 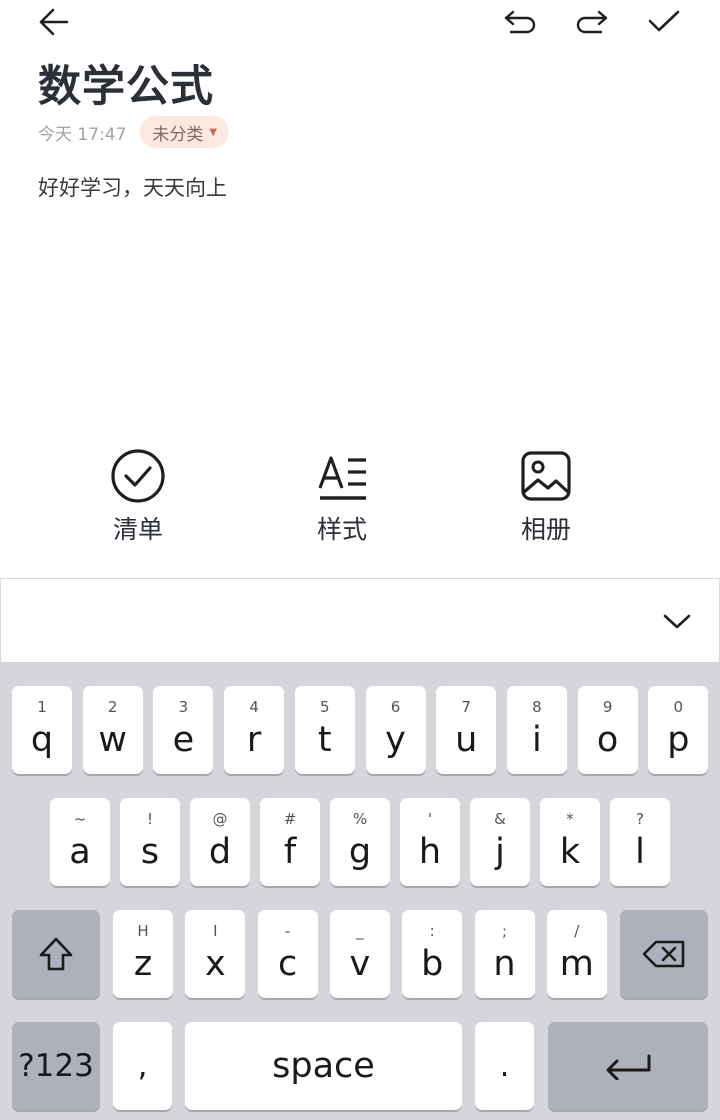 What do you see at coordinates (570, 842) in the screenshot?
I see `key-k: * k` at bounding box center [570, 842].